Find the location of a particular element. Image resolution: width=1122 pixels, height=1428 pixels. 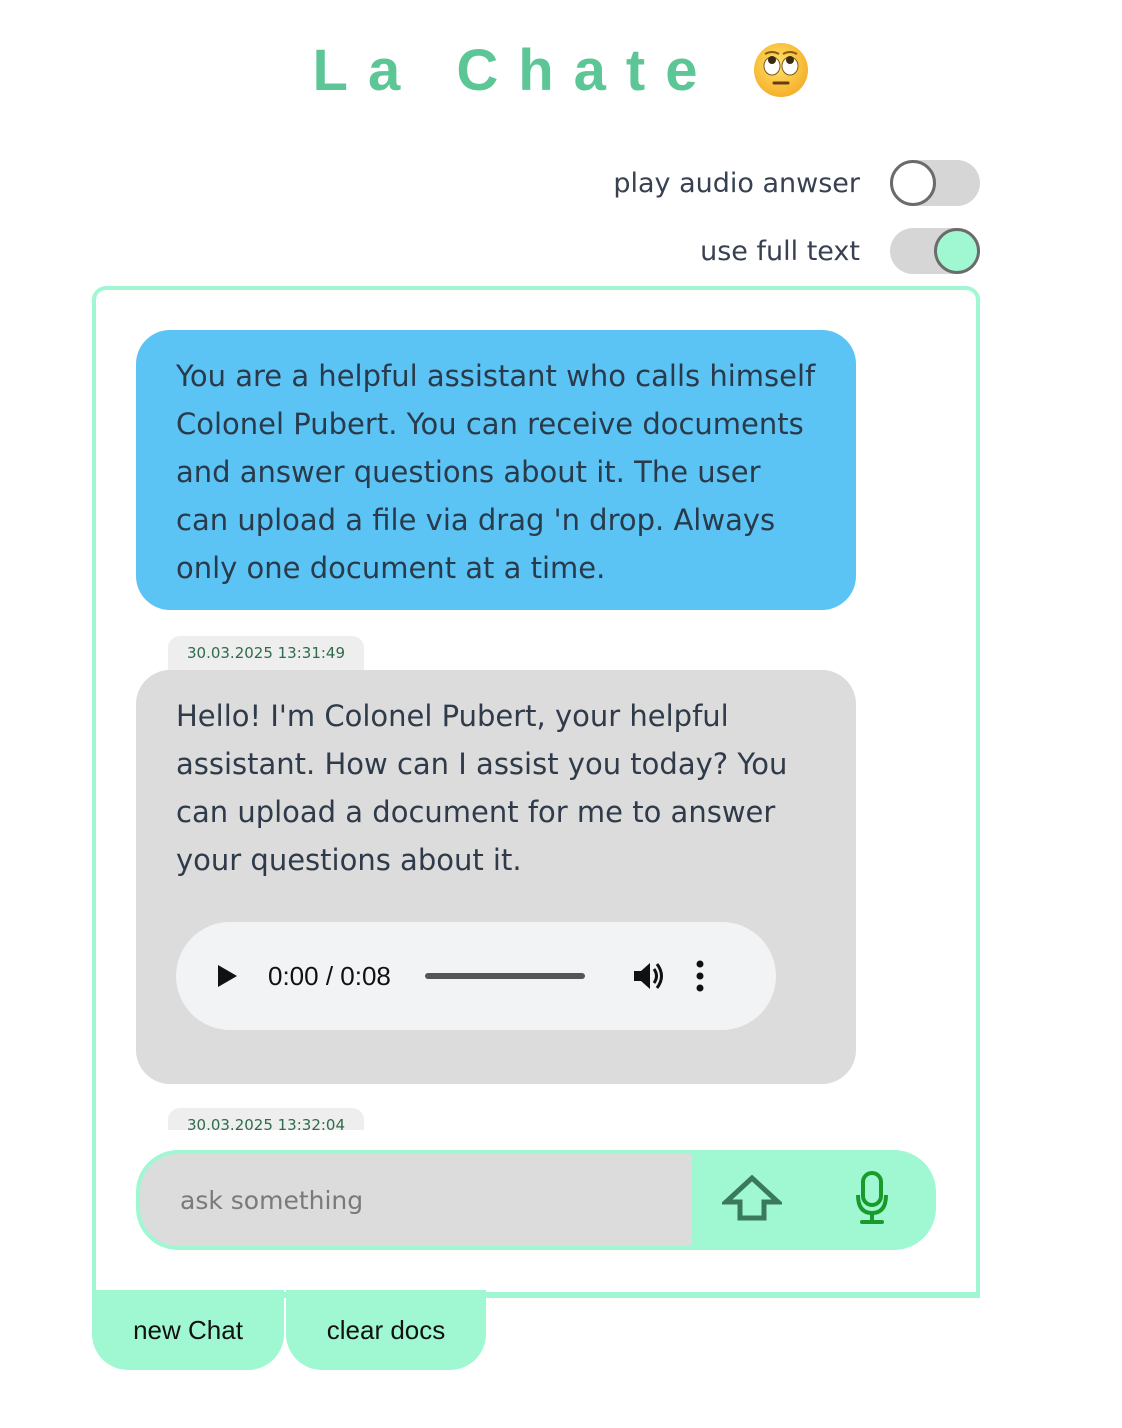

record-audio-button is located at coordinates (872, 1200).